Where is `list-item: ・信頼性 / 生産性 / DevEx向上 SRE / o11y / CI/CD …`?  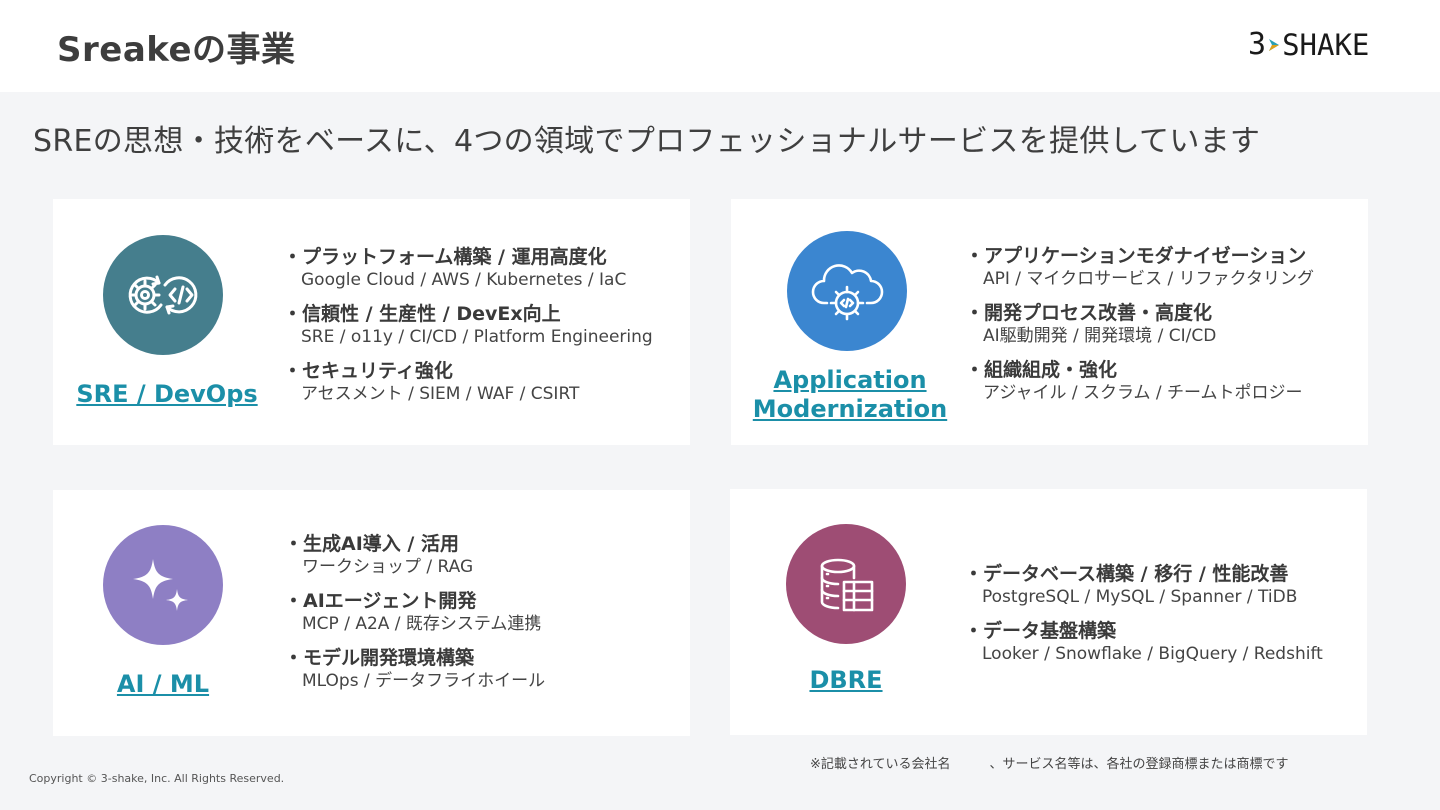
list-item: ・信頼性 / 生産性 / DevEx向上 SRE / o11y / CI/CD … is located at coordinates (468, 325).